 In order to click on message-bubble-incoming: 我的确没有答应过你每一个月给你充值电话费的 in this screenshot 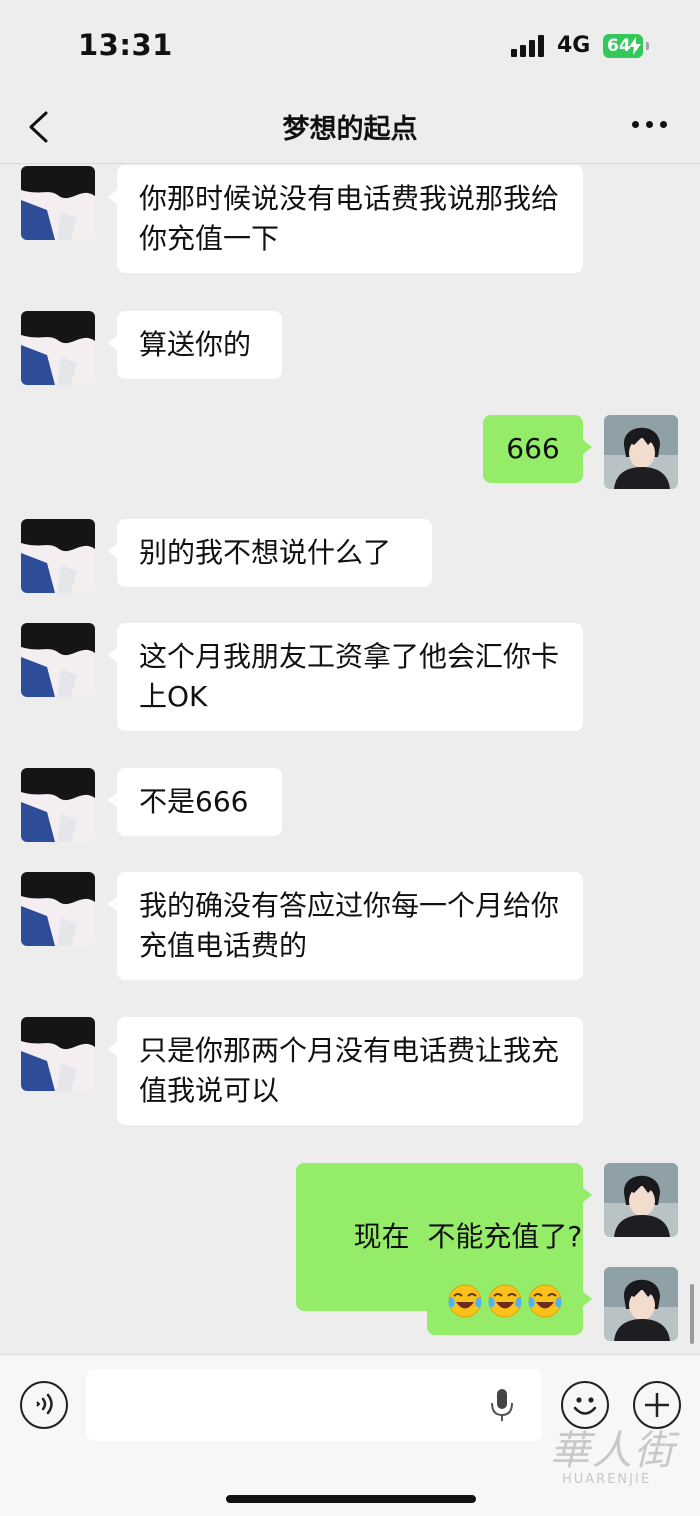, I will do `click(345, 926)`.